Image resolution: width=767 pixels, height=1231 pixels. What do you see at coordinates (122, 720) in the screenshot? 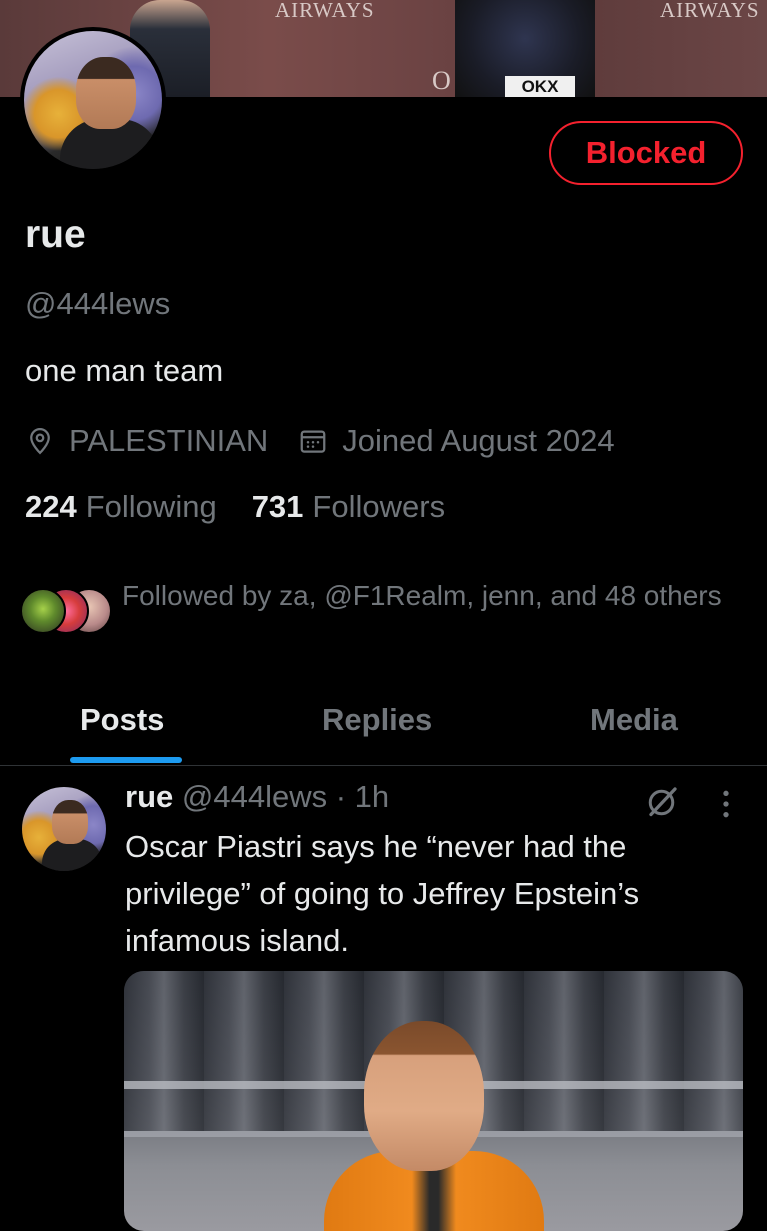
I see `tab-posts: Posts` at bounding box center [122, 720].